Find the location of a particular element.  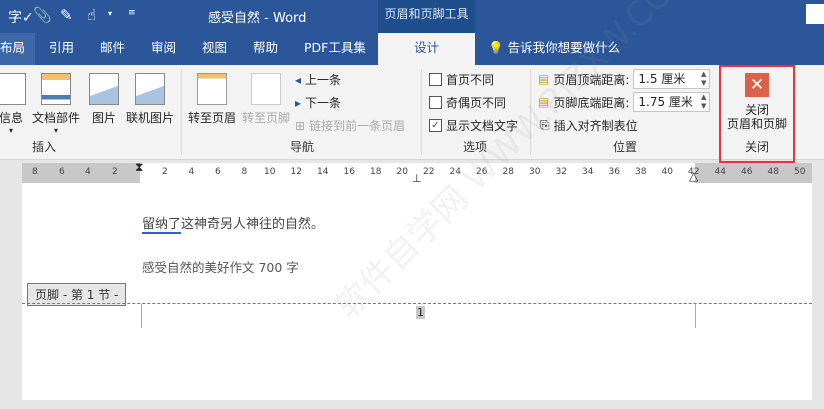

tab-review: 审阅 is located at coordinates (163, 49).